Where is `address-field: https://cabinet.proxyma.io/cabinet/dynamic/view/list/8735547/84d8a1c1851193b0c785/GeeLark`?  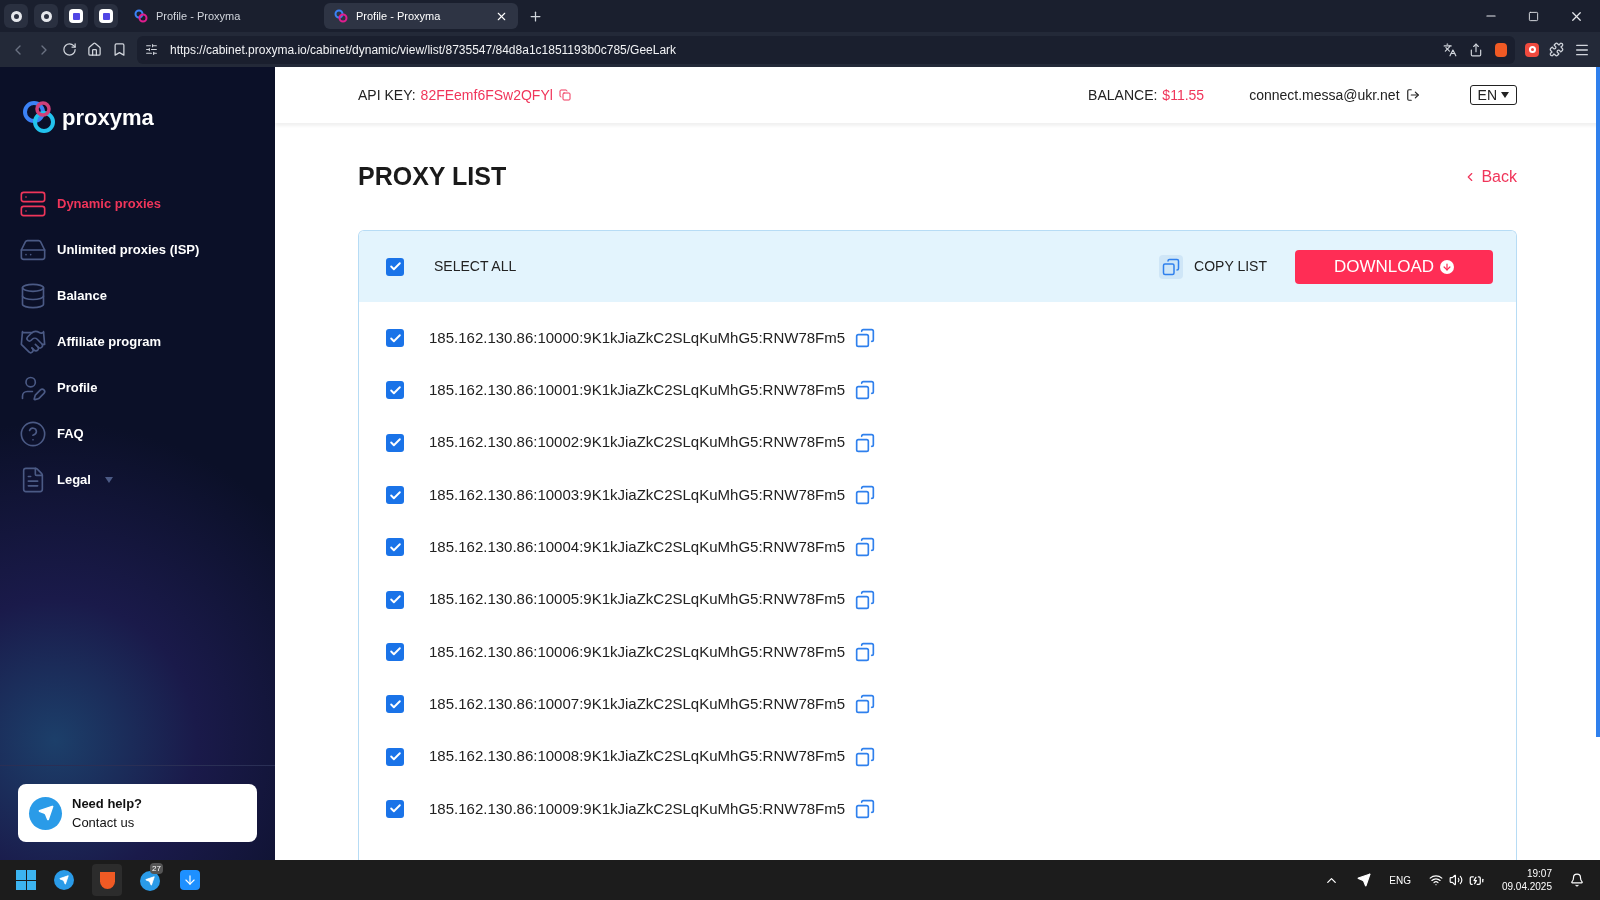
address-field: https://cabinet.proxyma.io/cabinet/dynamic/view/list/8735547/84d8a1c1851193b0c785/GeeLark is located at coordinates (826, 49).